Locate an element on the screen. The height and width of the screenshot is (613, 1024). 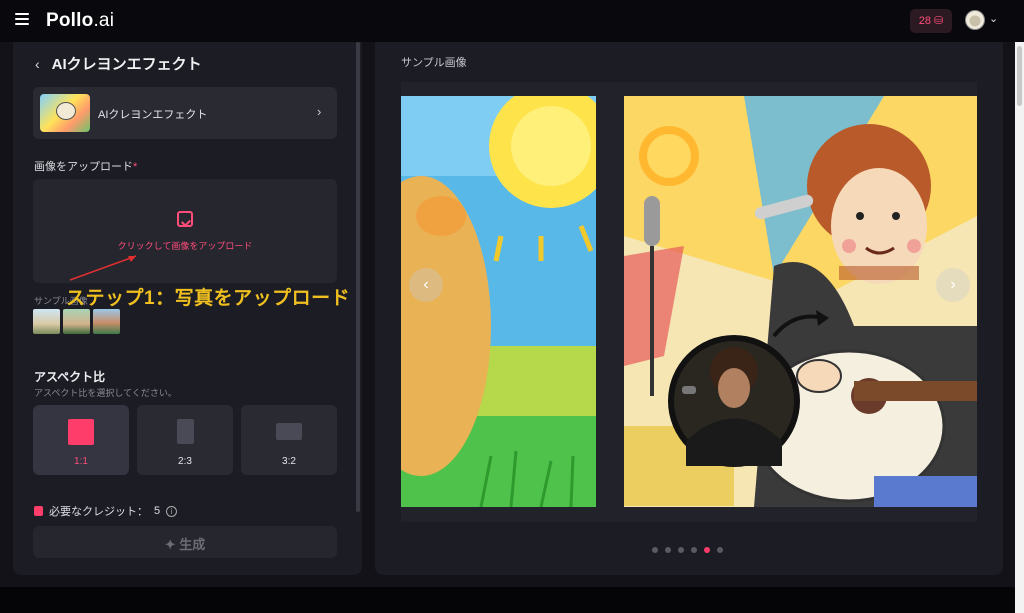
sample-thumbnails is located at coordinates (76, 321).